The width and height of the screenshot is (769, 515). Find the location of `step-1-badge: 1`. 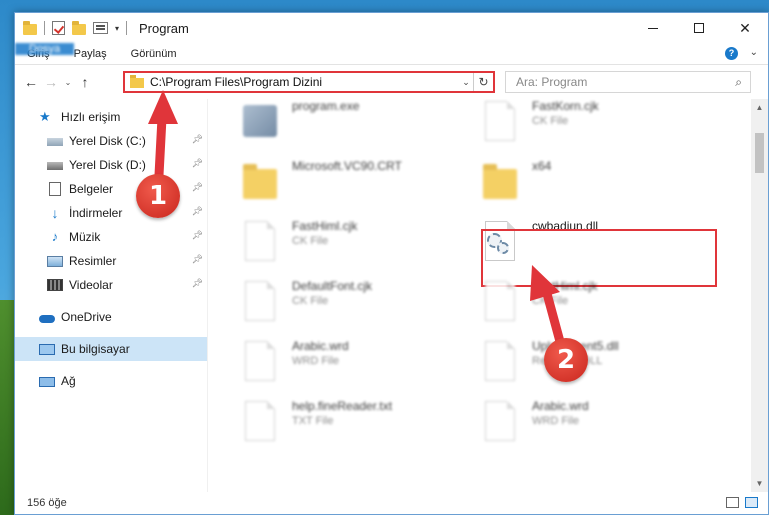

step-1-badge: 1 is located at coordinates (158, 196).